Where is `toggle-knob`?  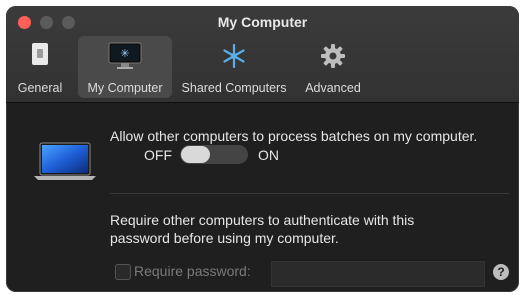
toggle-knob is located at coordinates (195, 154).